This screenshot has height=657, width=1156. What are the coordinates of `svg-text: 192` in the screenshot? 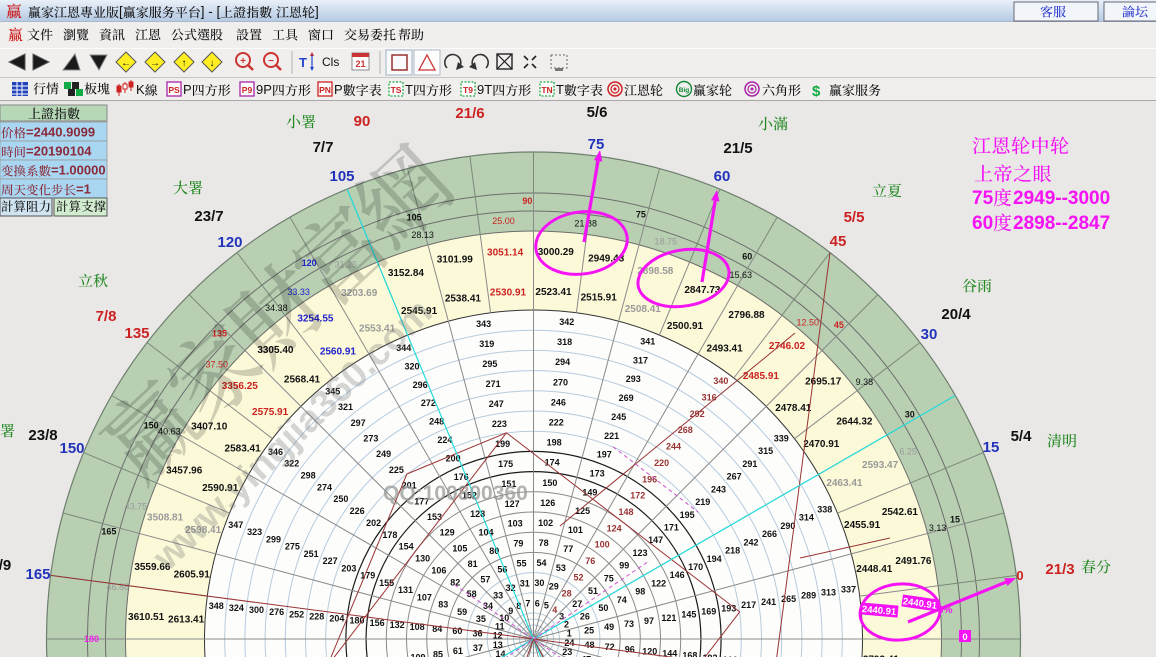 It's located at (709, 655).